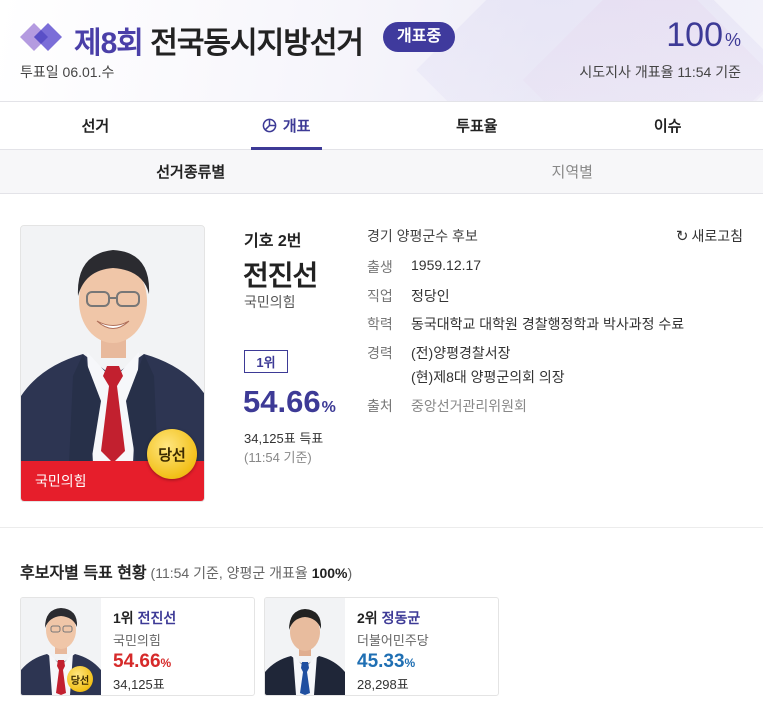  What do you see at coordinates (703, 35) in the screenshot?
I see `overall-count-rate: 100%` at bounding box center [703, 35].